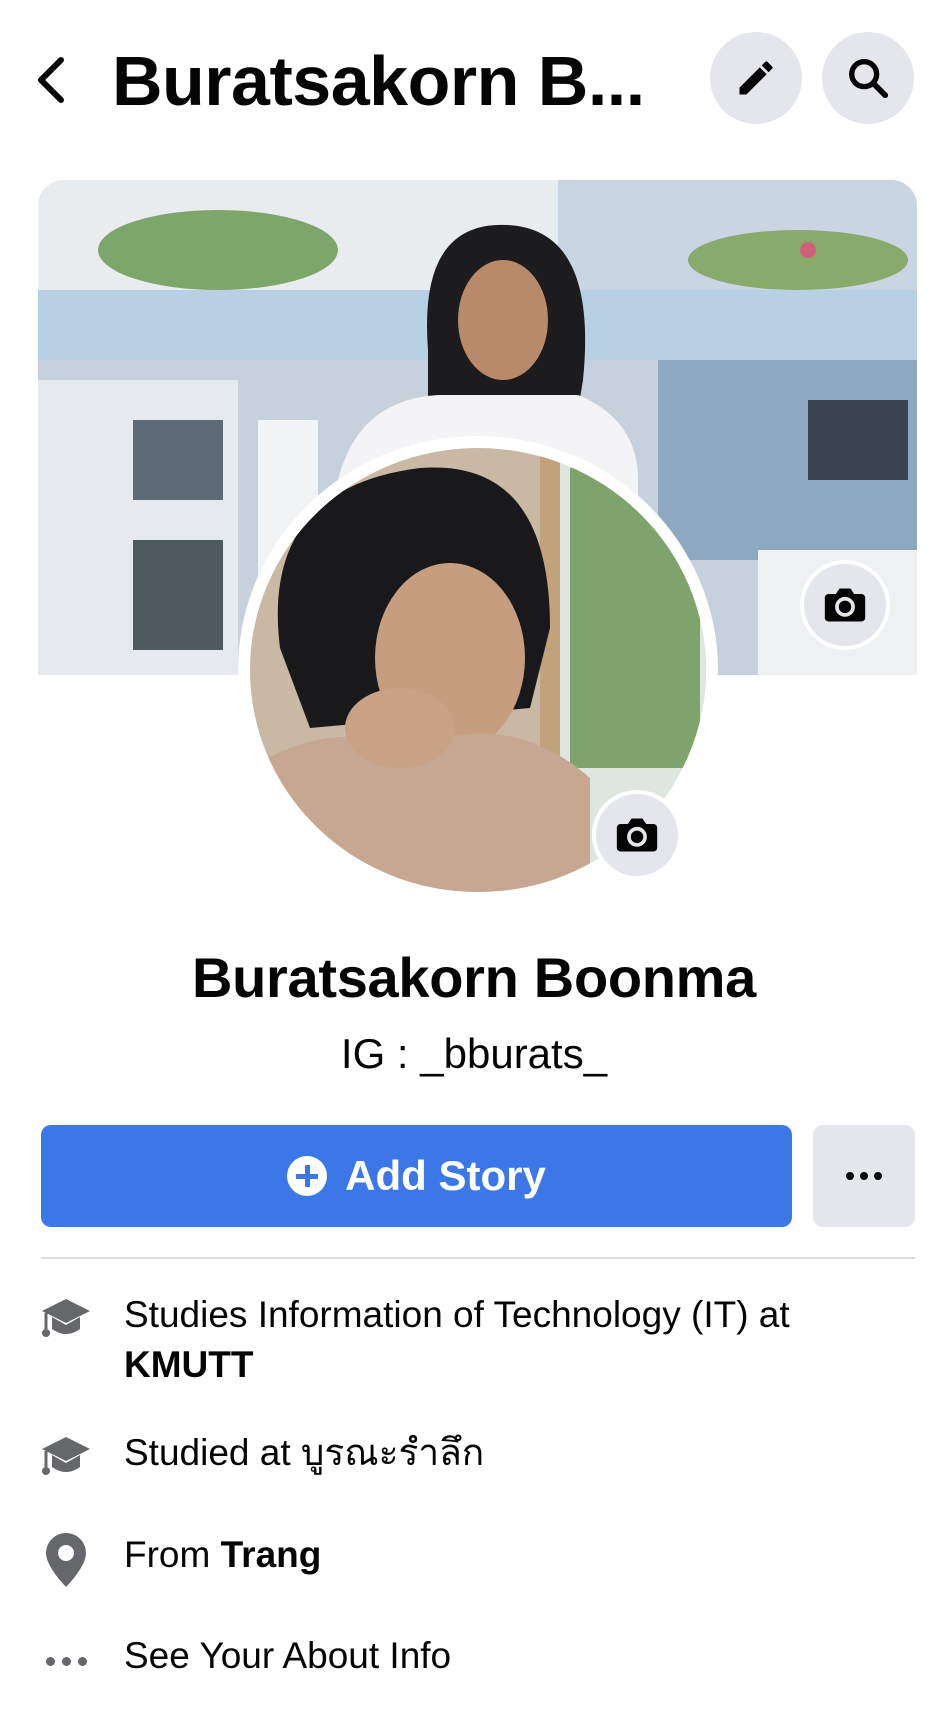  Describe the element at coordinates (478, 1660) in the screenshot. I see `see-about-info-link: See Your About Info` at that location.